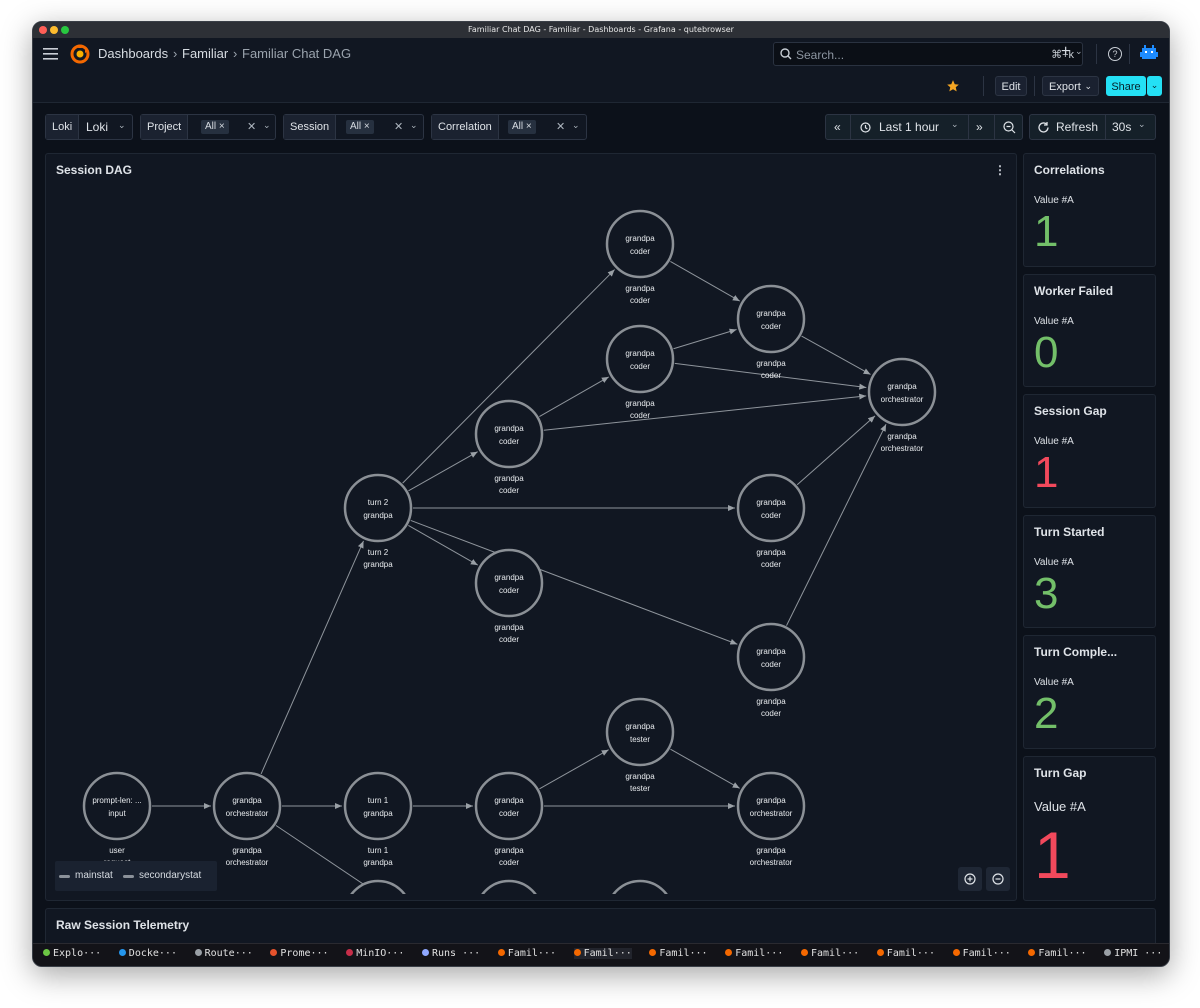 Image resolution: width=1200 pixels, height=1008 pixels. Describe the element at coordinates (223, 953) in the screenshot. I see `browser-tab: Route···` at that location.